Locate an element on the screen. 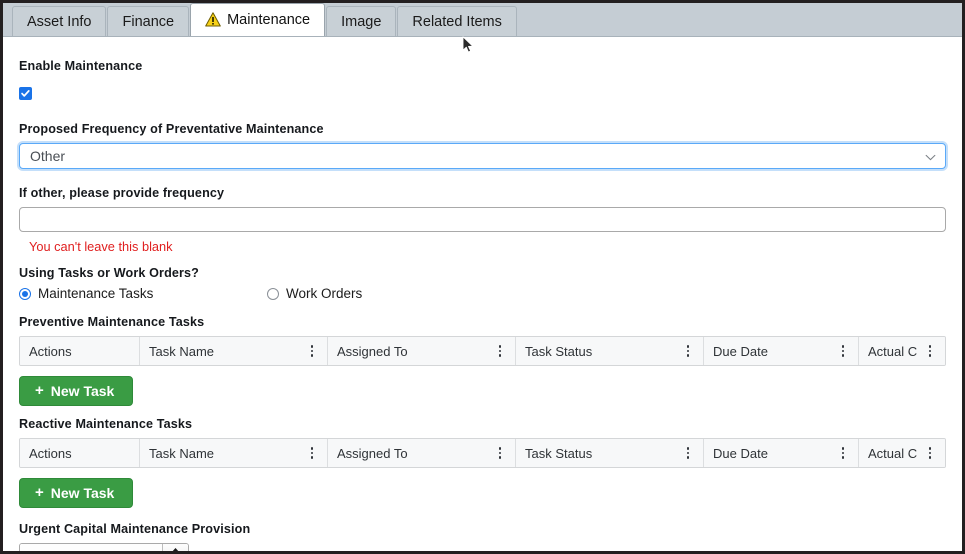 Image resolution: width=965 pixels, height=554 pixels. tab-label: Asset Info is located at coordinates (59, 21).